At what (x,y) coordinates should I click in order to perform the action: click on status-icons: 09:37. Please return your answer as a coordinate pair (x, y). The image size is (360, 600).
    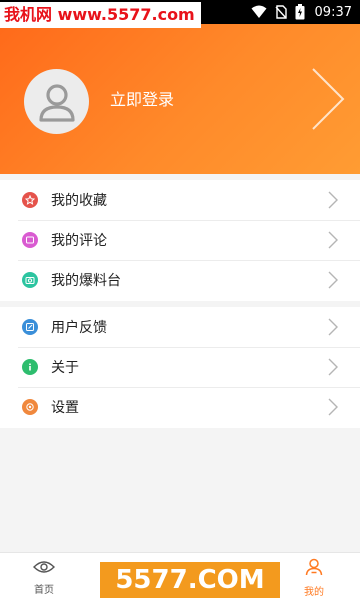
    Looking at the image, I should click on (301, 12).